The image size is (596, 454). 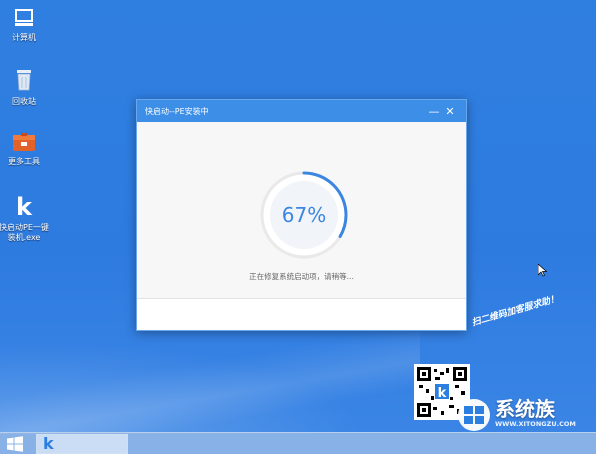 I want to click on toolbox-icon, so click(x=26, y=143).